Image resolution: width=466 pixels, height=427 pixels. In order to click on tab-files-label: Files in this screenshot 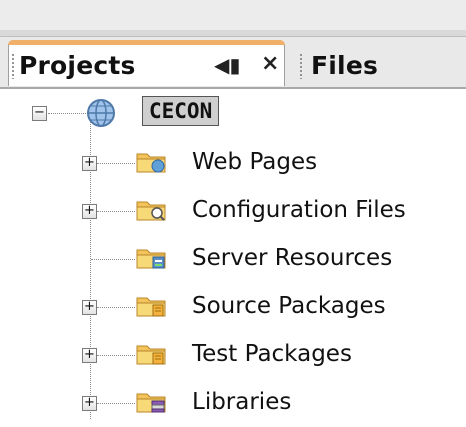, I will do `click(345, 65)`.